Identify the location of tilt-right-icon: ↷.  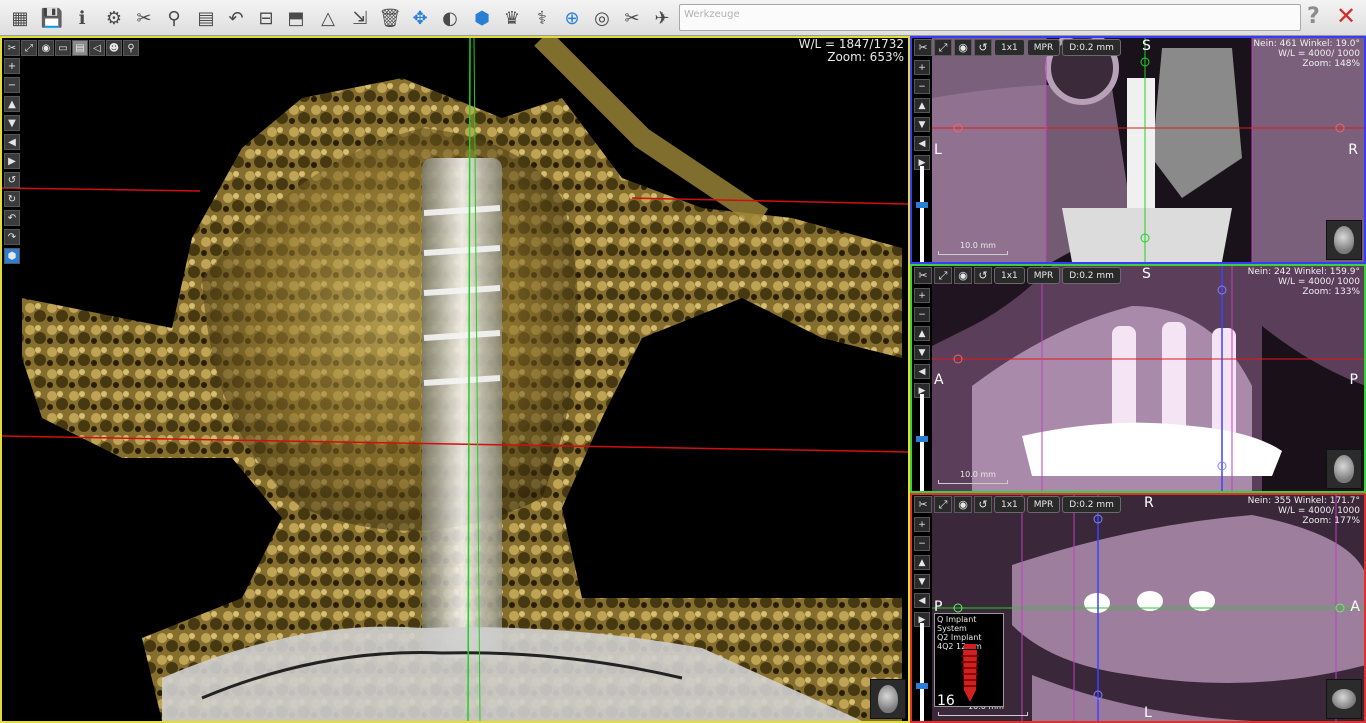
(12, 237).